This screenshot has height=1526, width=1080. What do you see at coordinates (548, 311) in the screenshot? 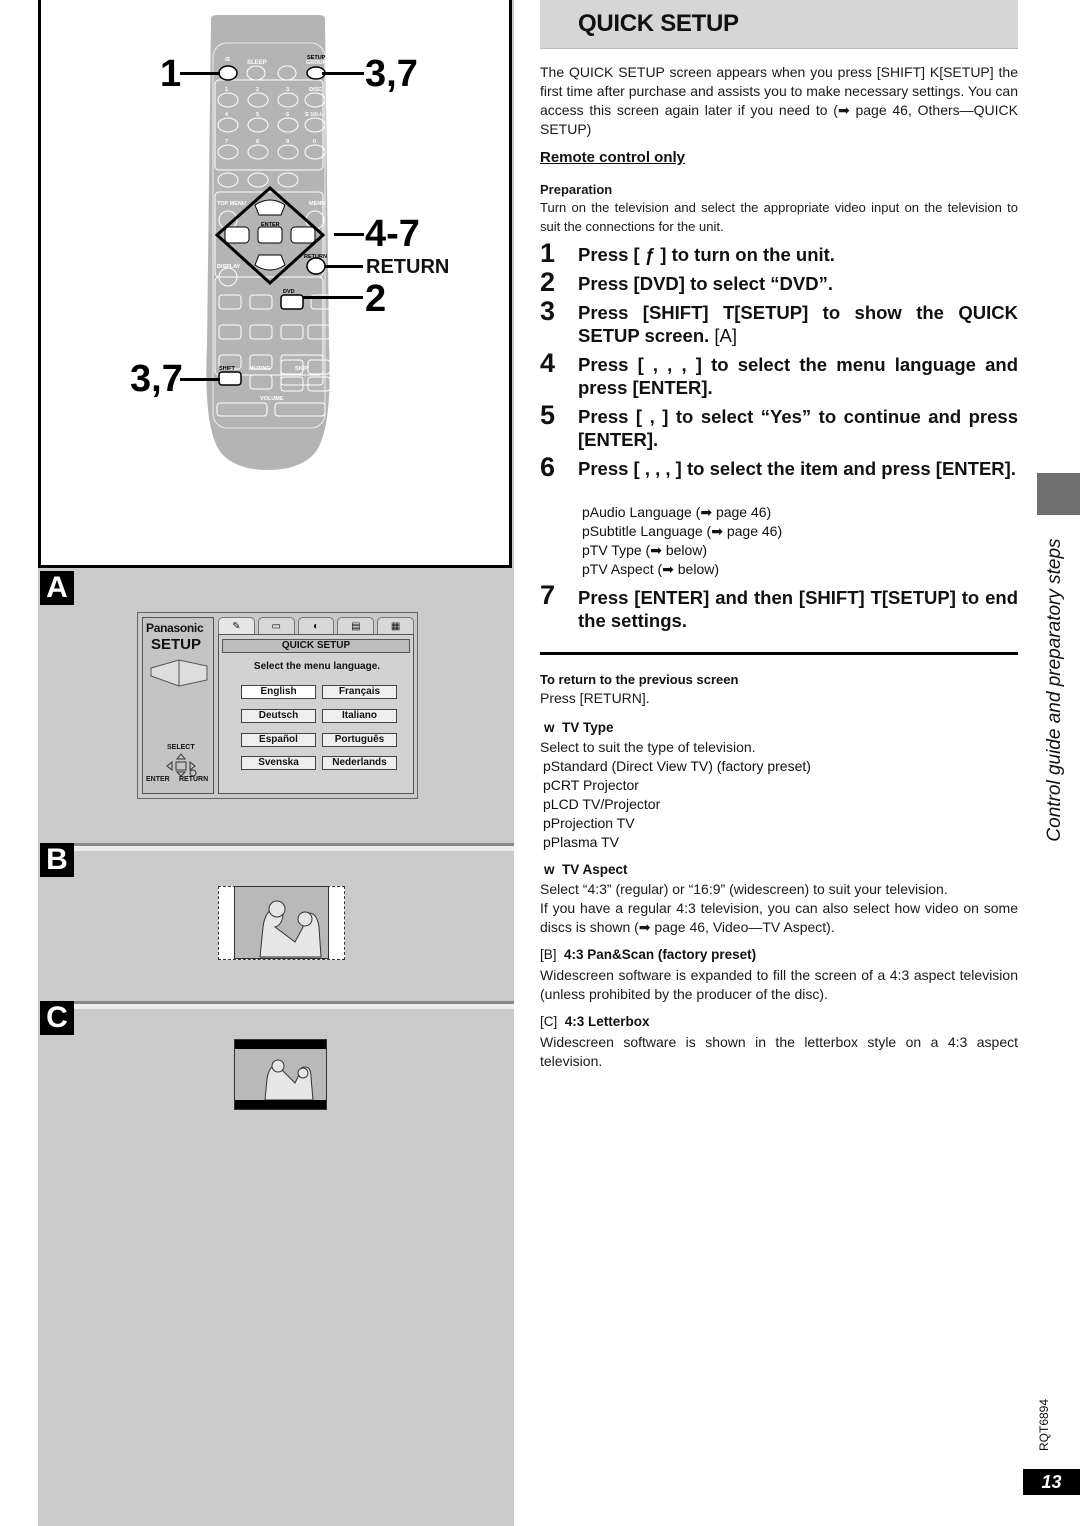
I see `step-number: 3` at bounding box center [548, 311].